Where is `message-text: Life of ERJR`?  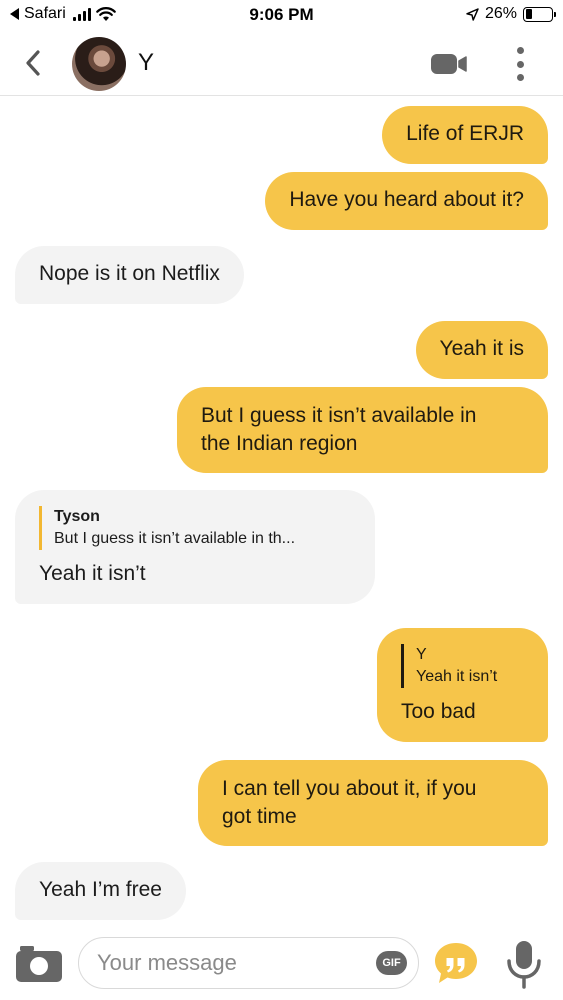 message-text: Life of ERJR is located at coordinates (465, 133).